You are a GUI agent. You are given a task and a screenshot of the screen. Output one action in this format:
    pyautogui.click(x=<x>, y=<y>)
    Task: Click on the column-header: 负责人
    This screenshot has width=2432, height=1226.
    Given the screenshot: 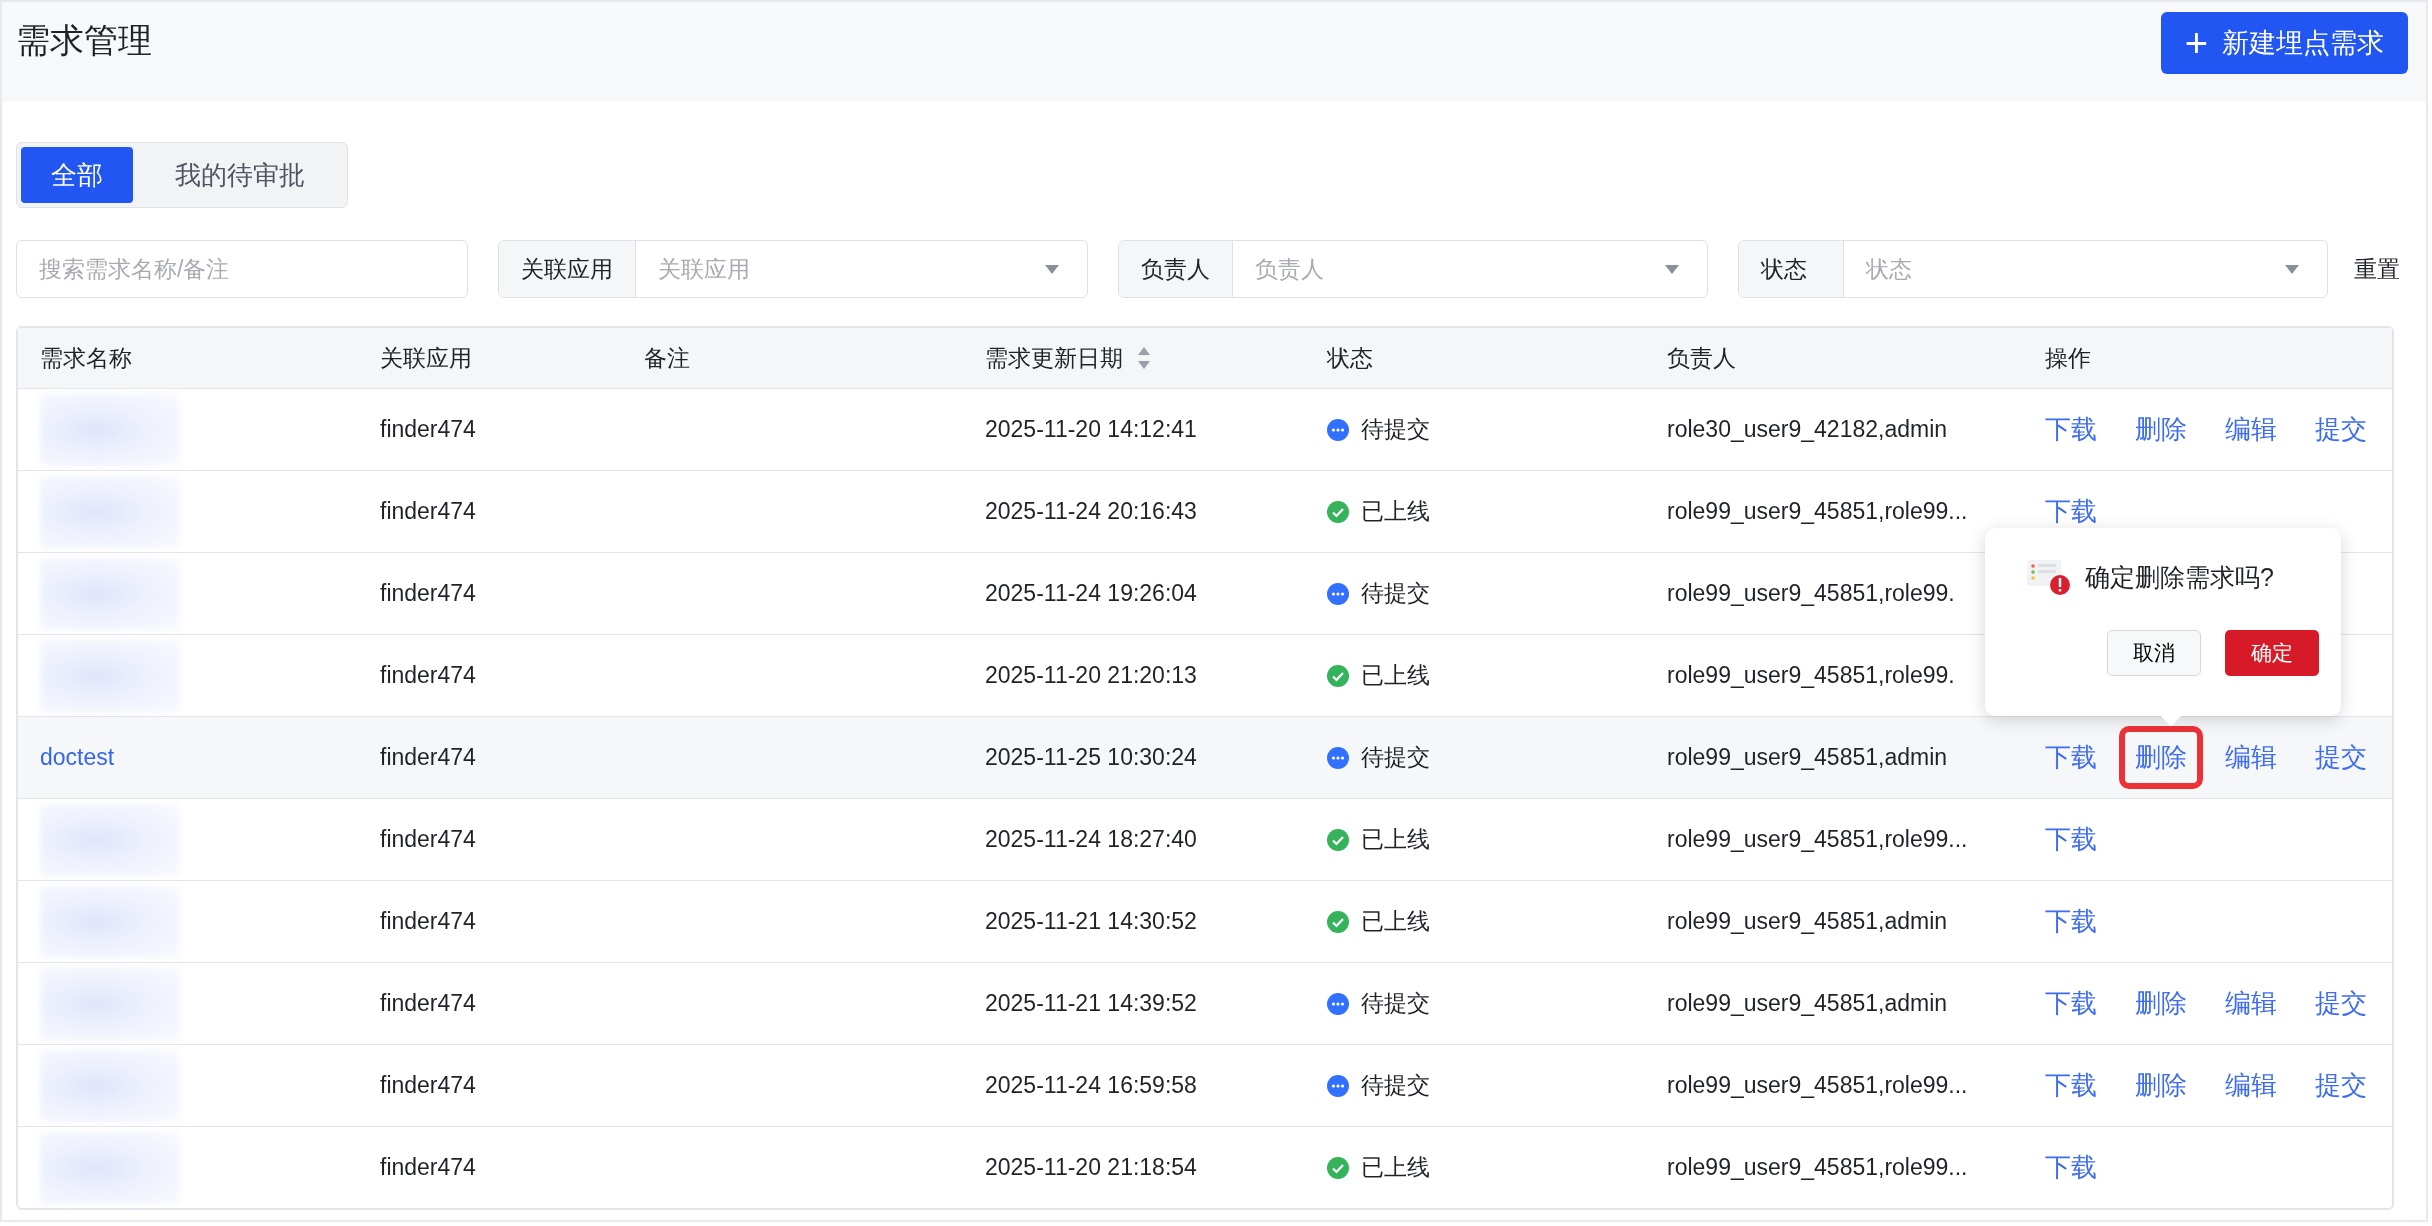 What is the action you would take?
    pyautogui.click(x=1701, y=358)
    